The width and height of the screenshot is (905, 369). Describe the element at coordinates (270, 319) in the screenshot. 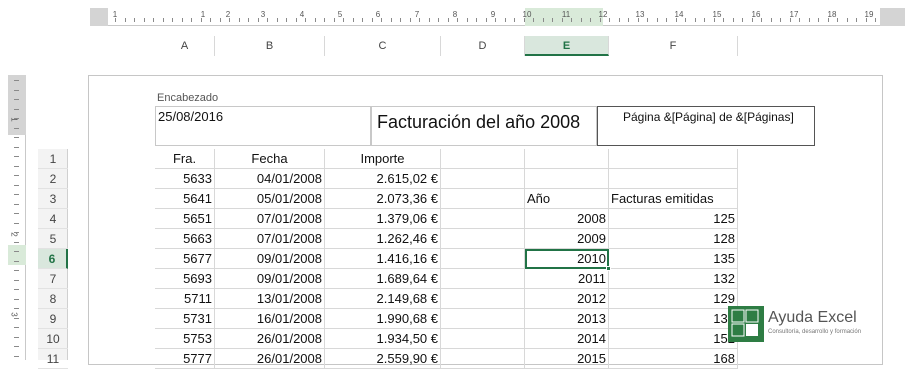

I see `table-cell-fecha: 16/01/2008` at that location.